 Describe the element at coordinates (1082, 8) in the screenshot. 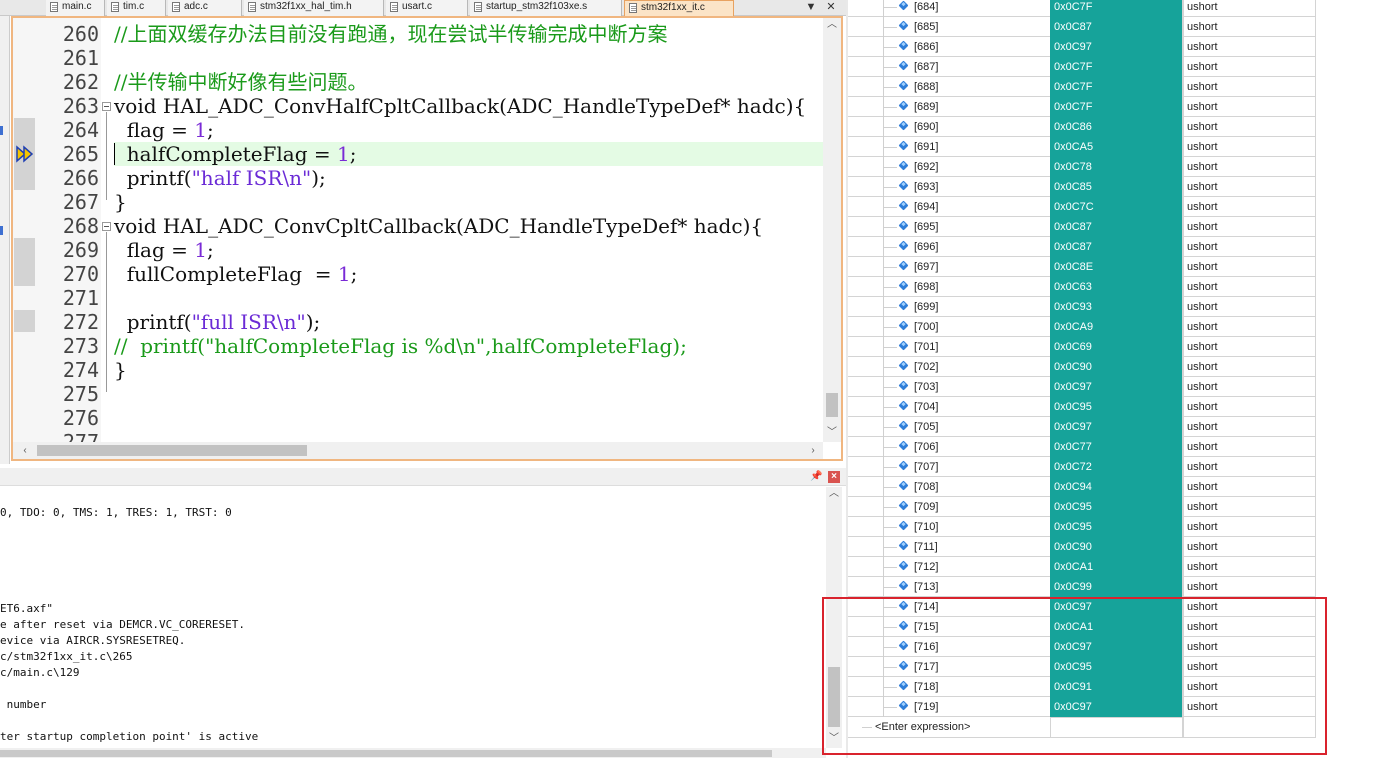

I see `watch-row: [684] 0x0C7F ushort` at that location.